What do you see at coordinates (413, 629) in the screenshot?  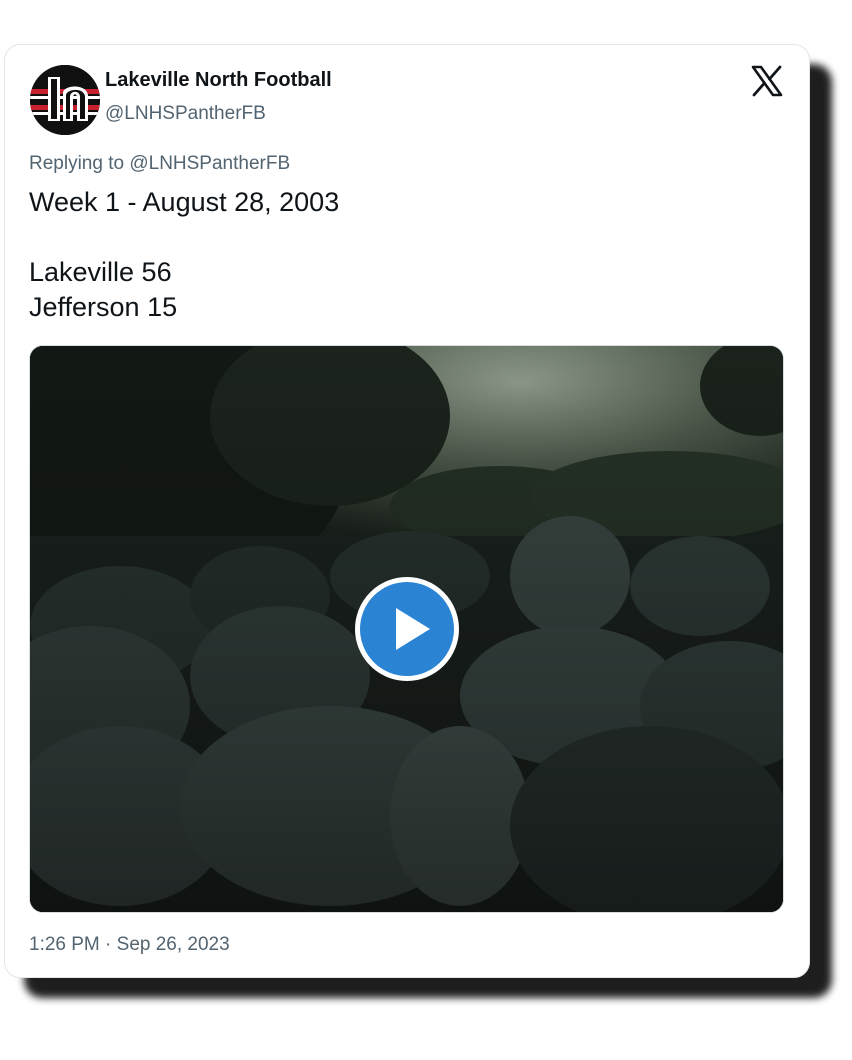 I see `play-icon` at bounding box center [413, 629].